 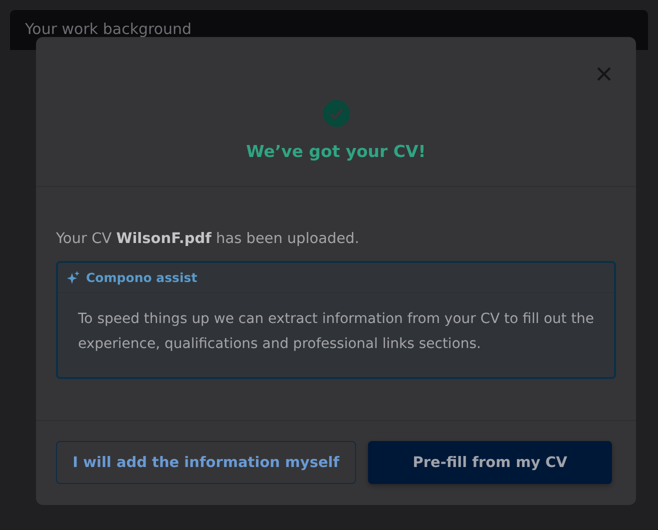 What do you see at coordinates (336, 332) in the screenshot?
I see `assist-text: To speed things up we can extract information from your CV to fill out the experience, qualifications and professional links sections.` at bounding box center [336, 332].